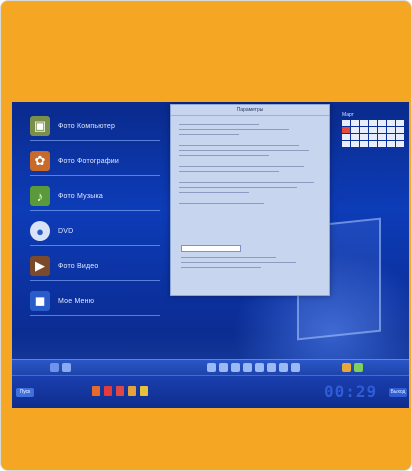 This screenshot has height=471, width=412. Describe the element at coordinates (25, 392) in the screenshot. I see `start-button: Пуск` at that location.